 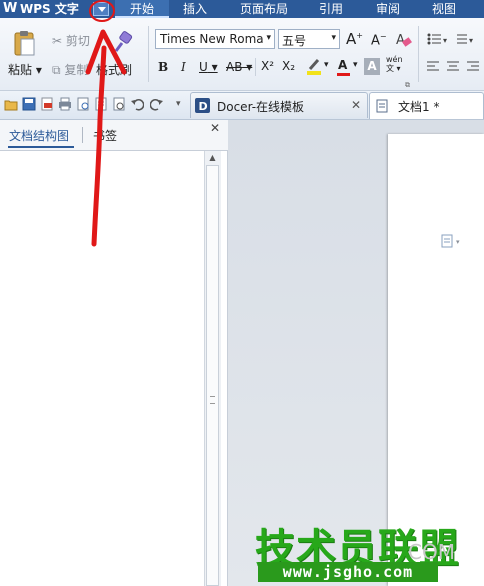 What do you see at coordinates (119, 104) in the screenshot?
I see `page-setup-icon` at bounding box center [119, 104].